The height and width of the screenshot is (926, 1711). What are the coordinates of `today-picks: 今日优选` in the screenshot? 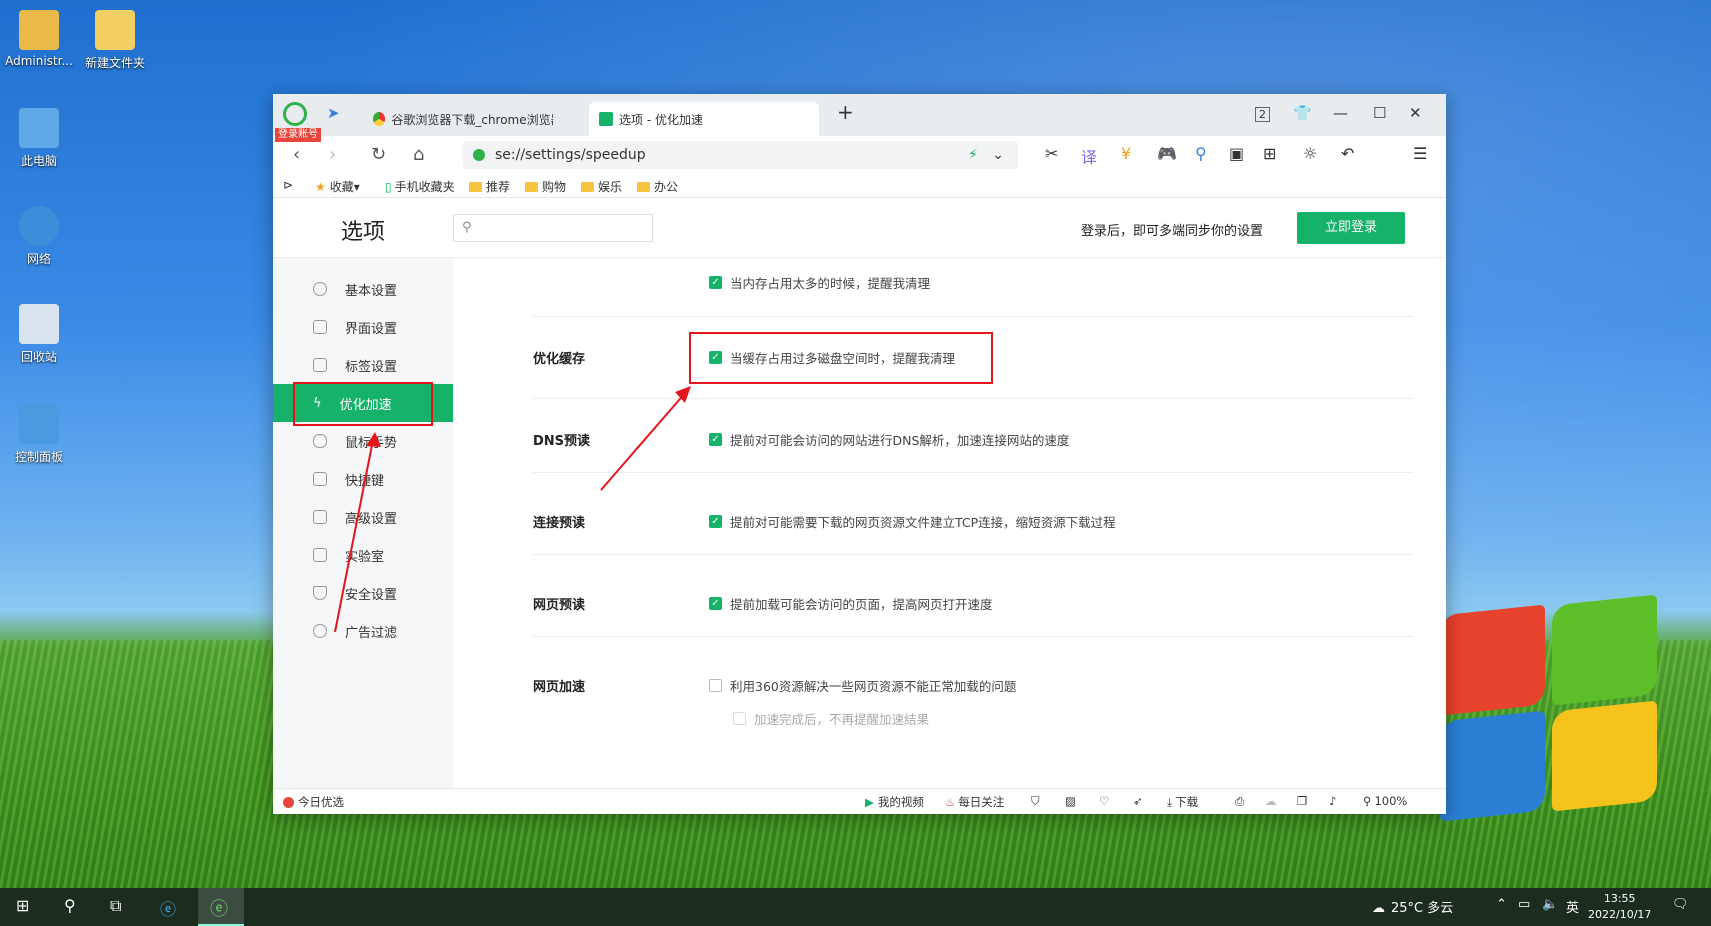 It's located at (313, 802).